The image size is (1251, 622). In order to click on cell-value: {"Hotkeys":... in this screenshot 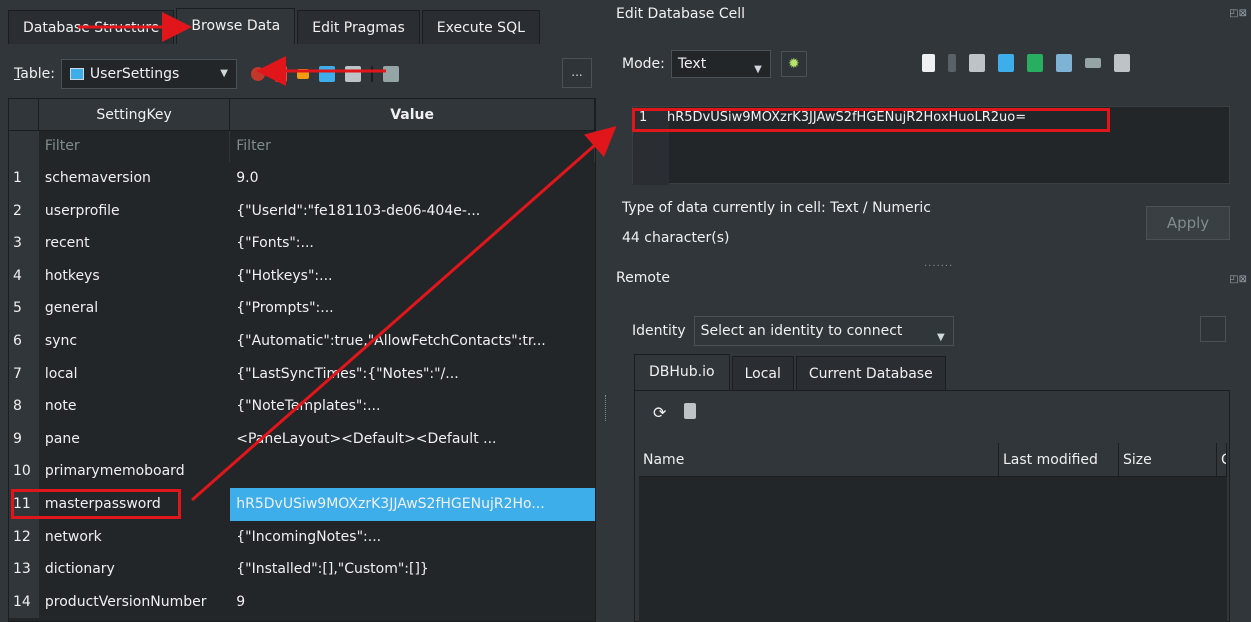, I will do `click(412, 276)`.